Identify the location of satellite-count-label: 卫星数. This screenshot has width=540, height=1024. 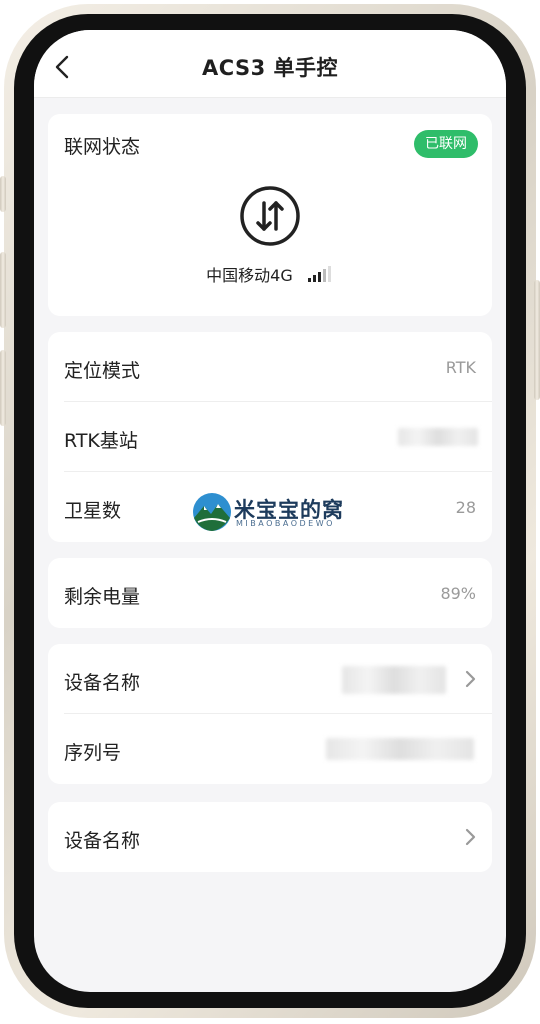
(93, 511).